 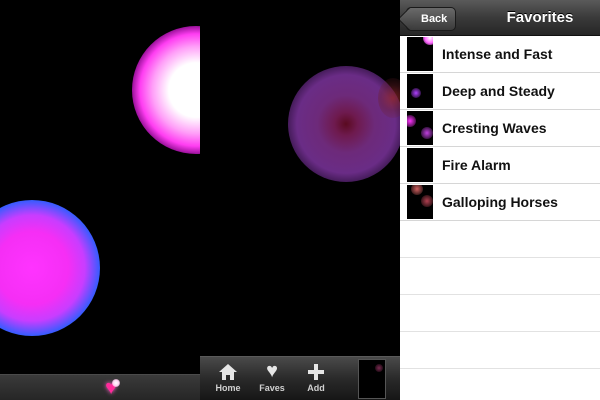 I want to click on list-item-label: Cresting Waves, so click(x=494, y=128).